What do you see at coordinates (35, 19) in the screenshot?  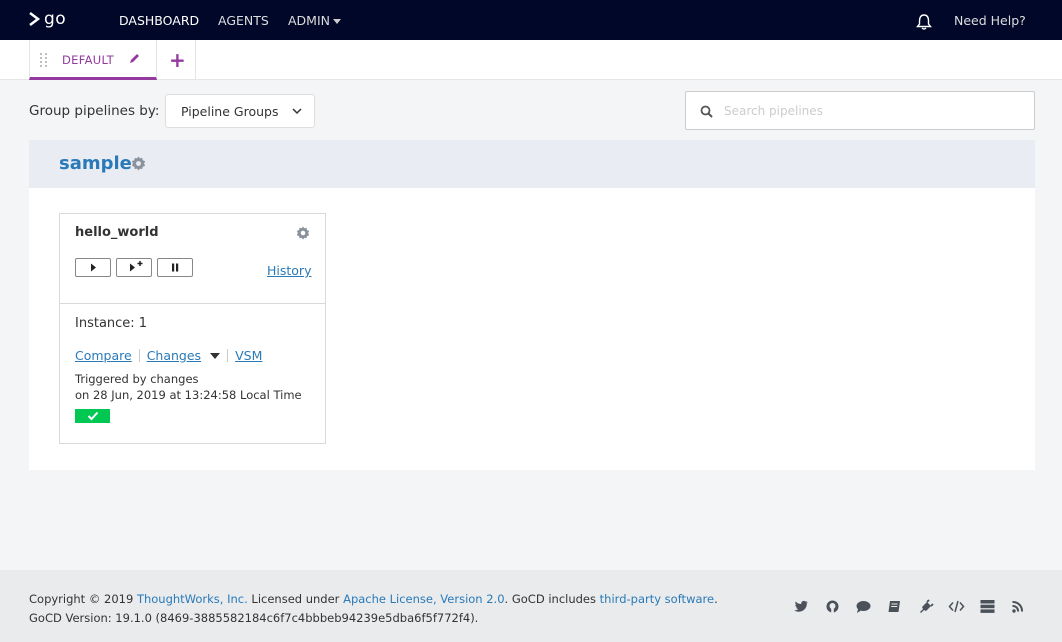 I see `go-logo-icon` at bounding box center [35, 19].